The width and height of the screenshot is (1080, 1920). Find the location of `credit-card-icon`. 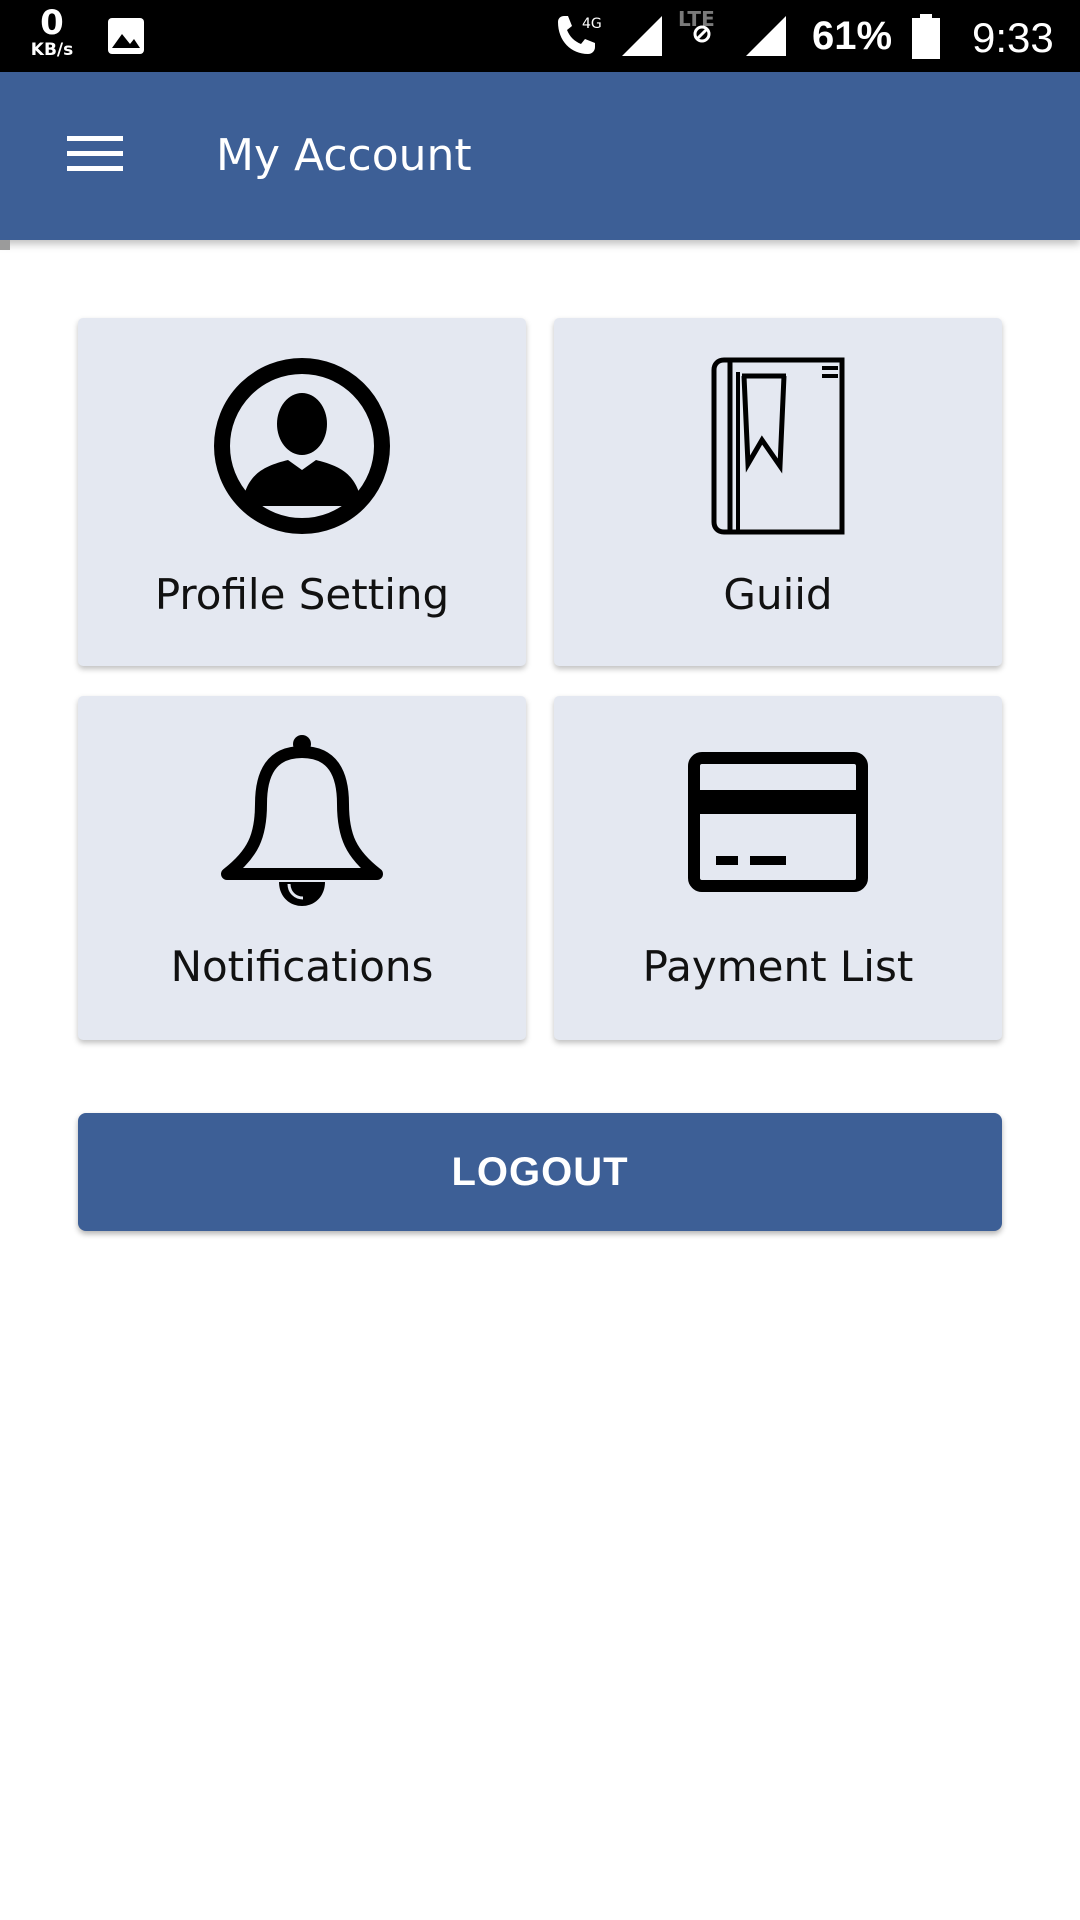

credit-card-icon is located at coordinates (778, 822).